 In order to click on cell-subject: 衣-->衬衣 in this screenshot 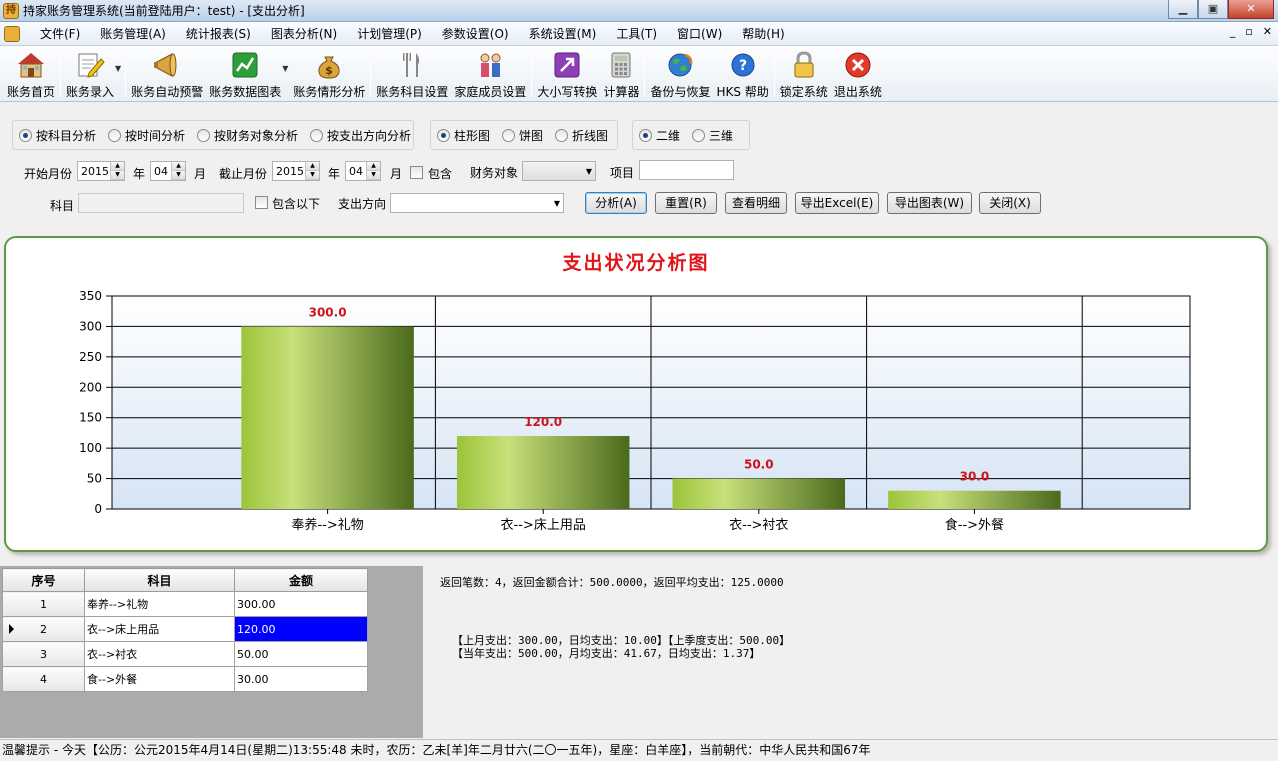, I will do `click(159, 654)`.